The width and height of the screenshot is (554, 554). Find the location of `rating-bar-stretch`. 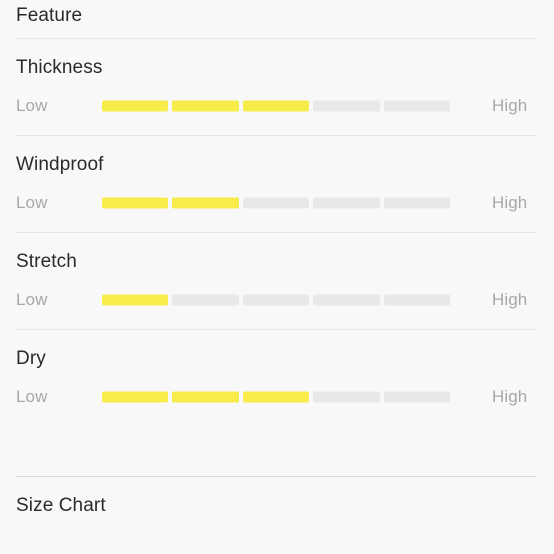

rating-bar-stretch is located at coordinates (276, 300).